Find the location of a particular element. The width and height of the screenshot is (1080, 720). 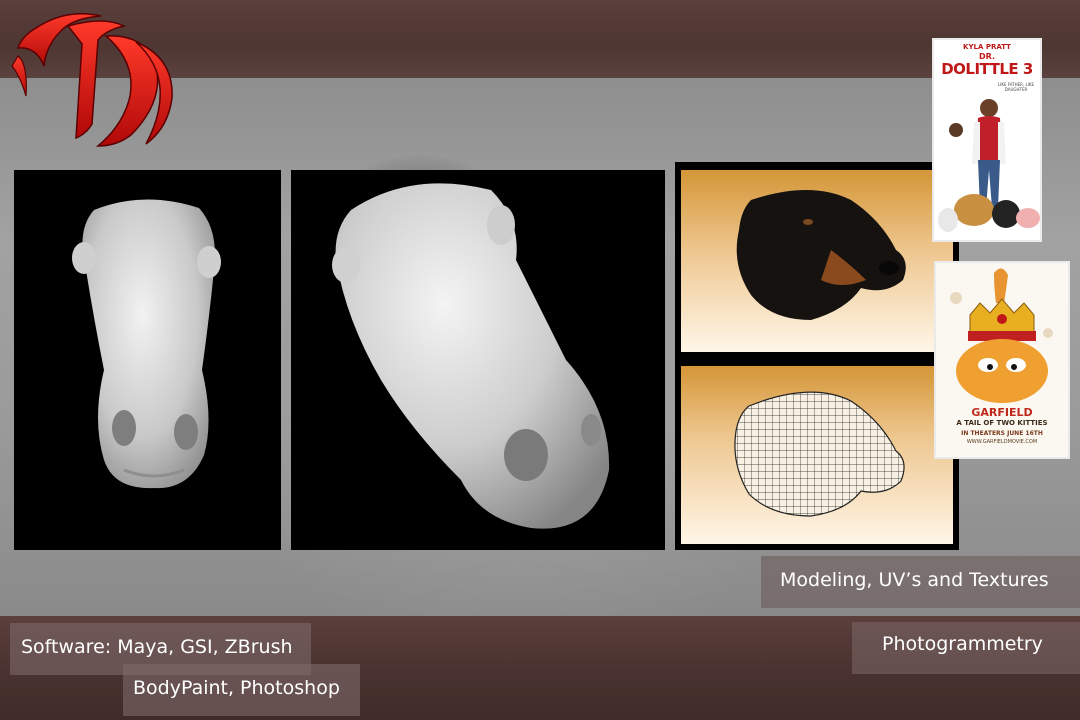

dog-wireframe-render is located at coordinates (817, 455).